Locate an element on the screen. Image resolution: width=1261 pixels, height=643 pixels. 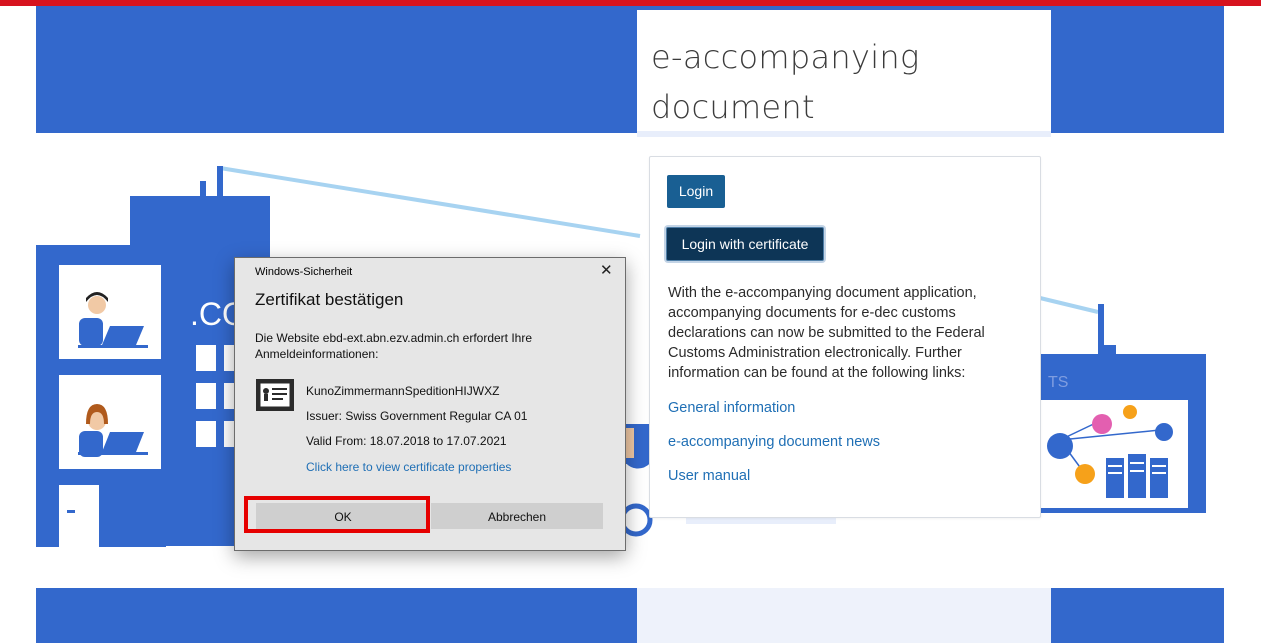
certificate-icon is located at coordinates (275, 395).